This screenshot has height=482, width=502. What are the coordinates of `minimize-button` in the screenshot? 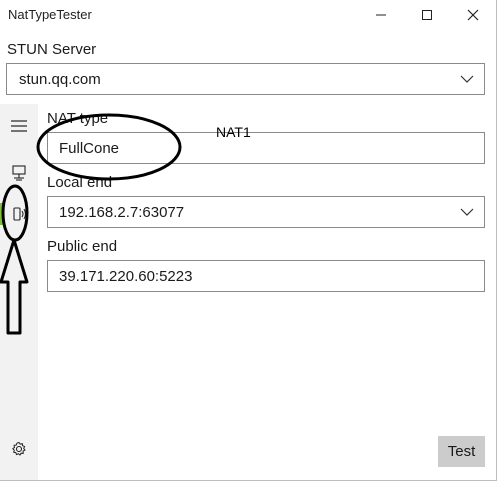 It's located at (381, 15).